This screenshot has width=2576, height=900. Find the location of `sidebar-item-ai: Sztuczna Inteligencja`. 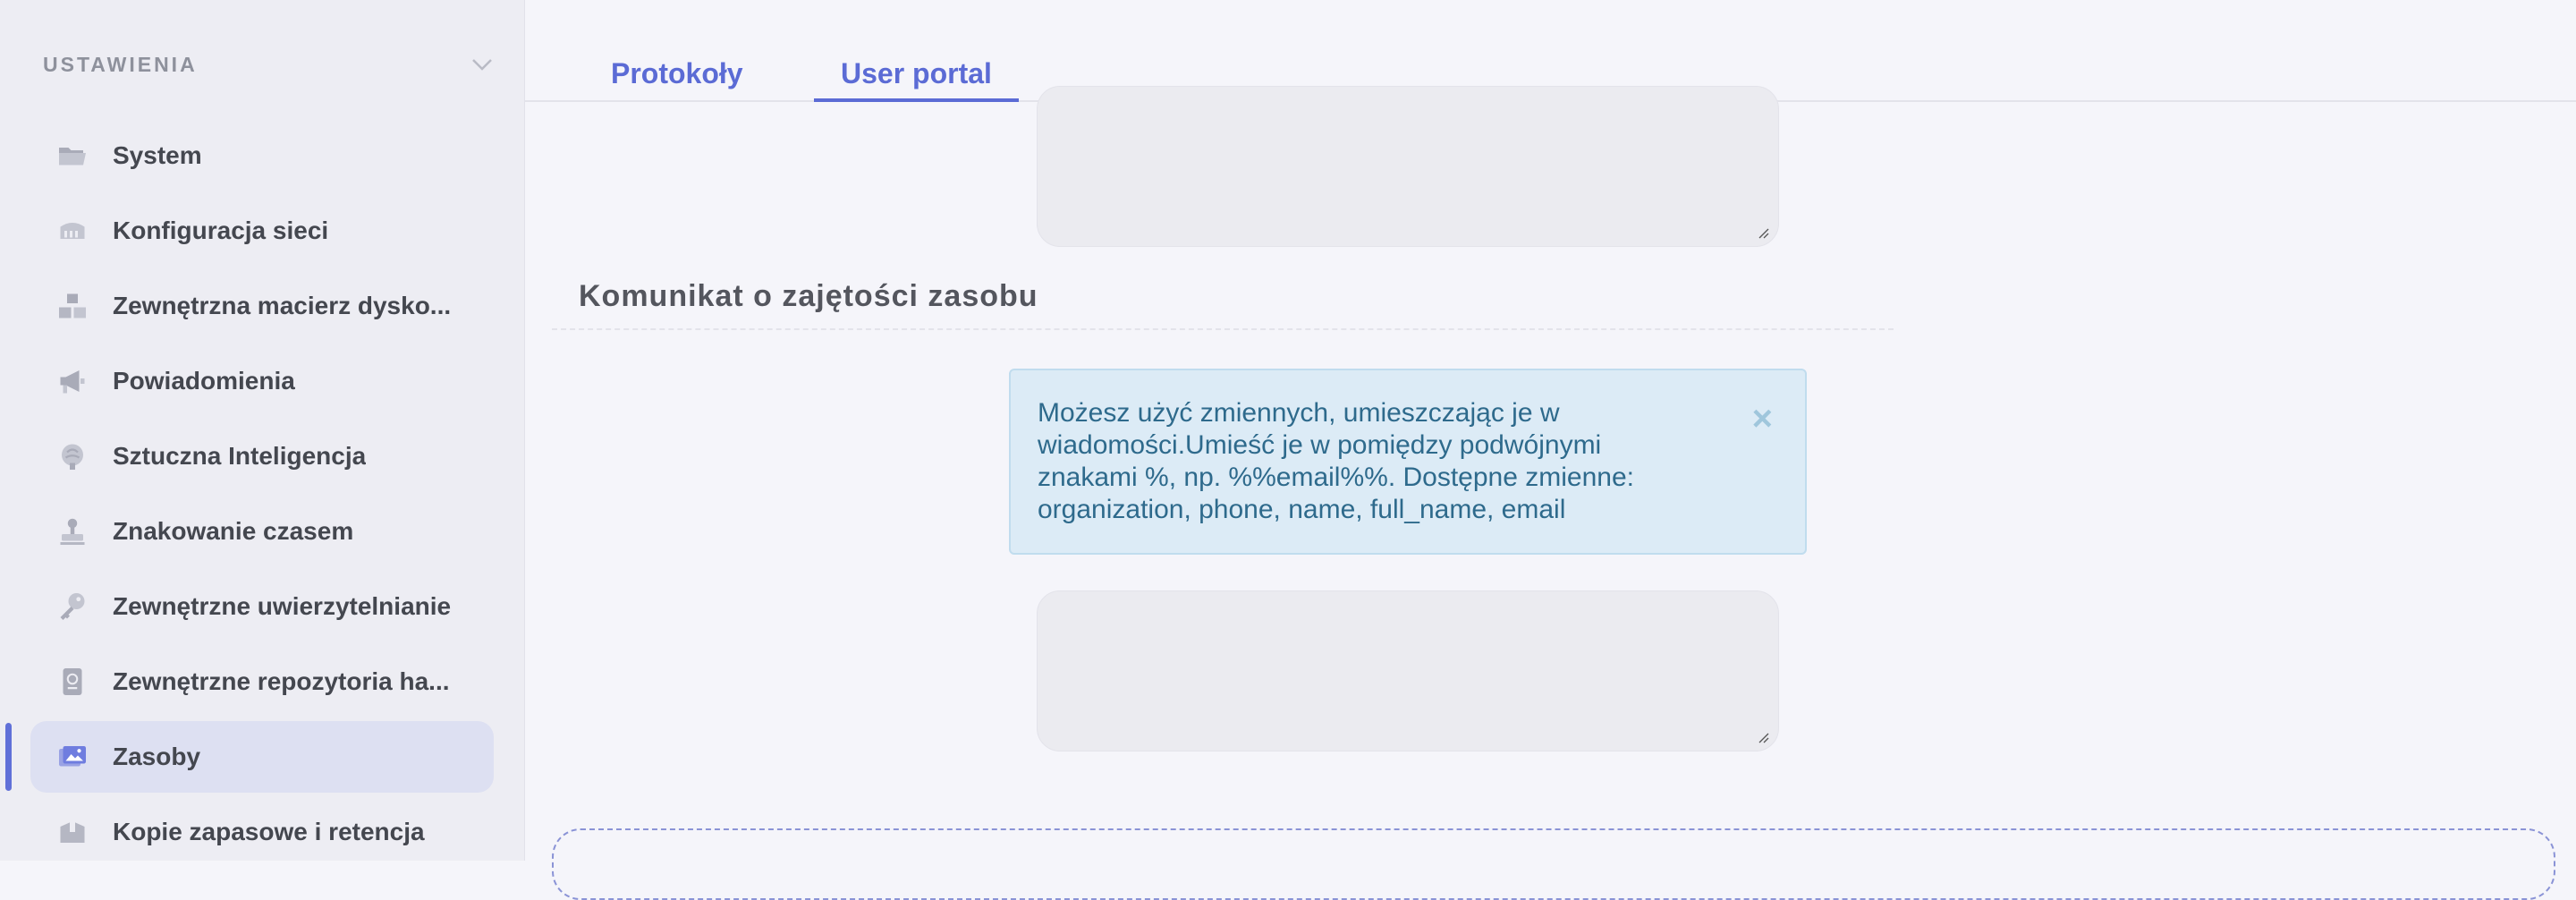

sidebar-item-ai: Sztuczna Inteligencja is located at coordinates (262, 456).